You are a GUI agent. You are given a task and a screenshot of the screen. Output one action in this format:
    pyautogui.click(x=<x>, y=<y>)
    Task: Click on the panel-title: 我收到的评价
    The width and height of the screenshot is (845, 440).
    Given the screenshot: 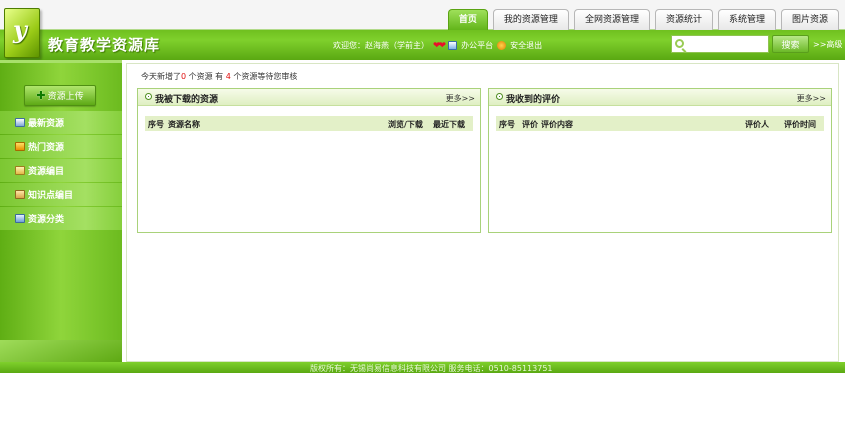 What is the action you would take?
    pyautogui.click(x=533, y=100)
    